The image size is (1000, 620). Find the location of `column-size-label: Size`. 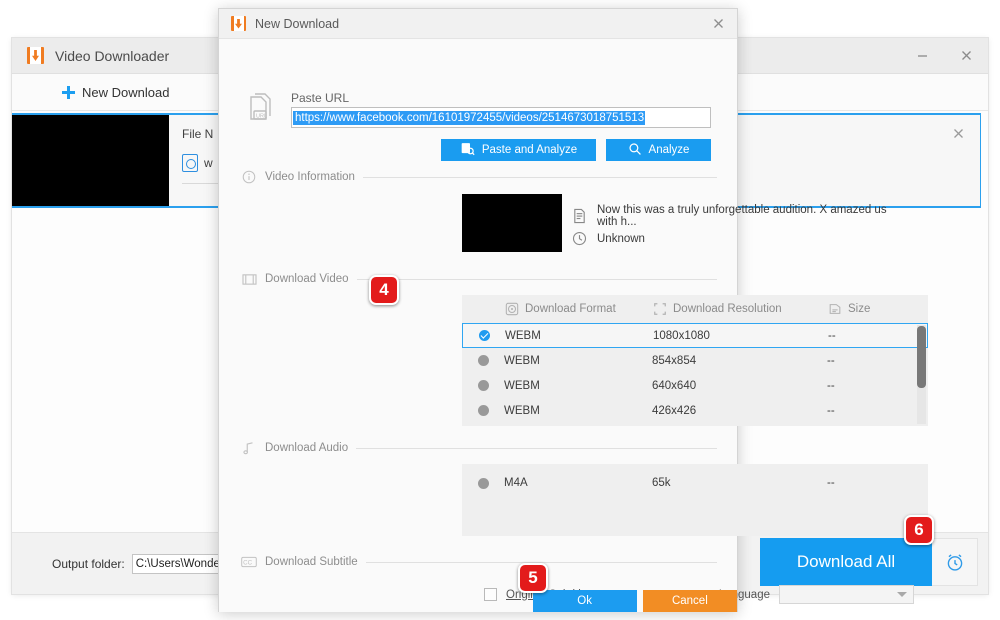

column-size-label: Size is located at coordinates (859, 309).